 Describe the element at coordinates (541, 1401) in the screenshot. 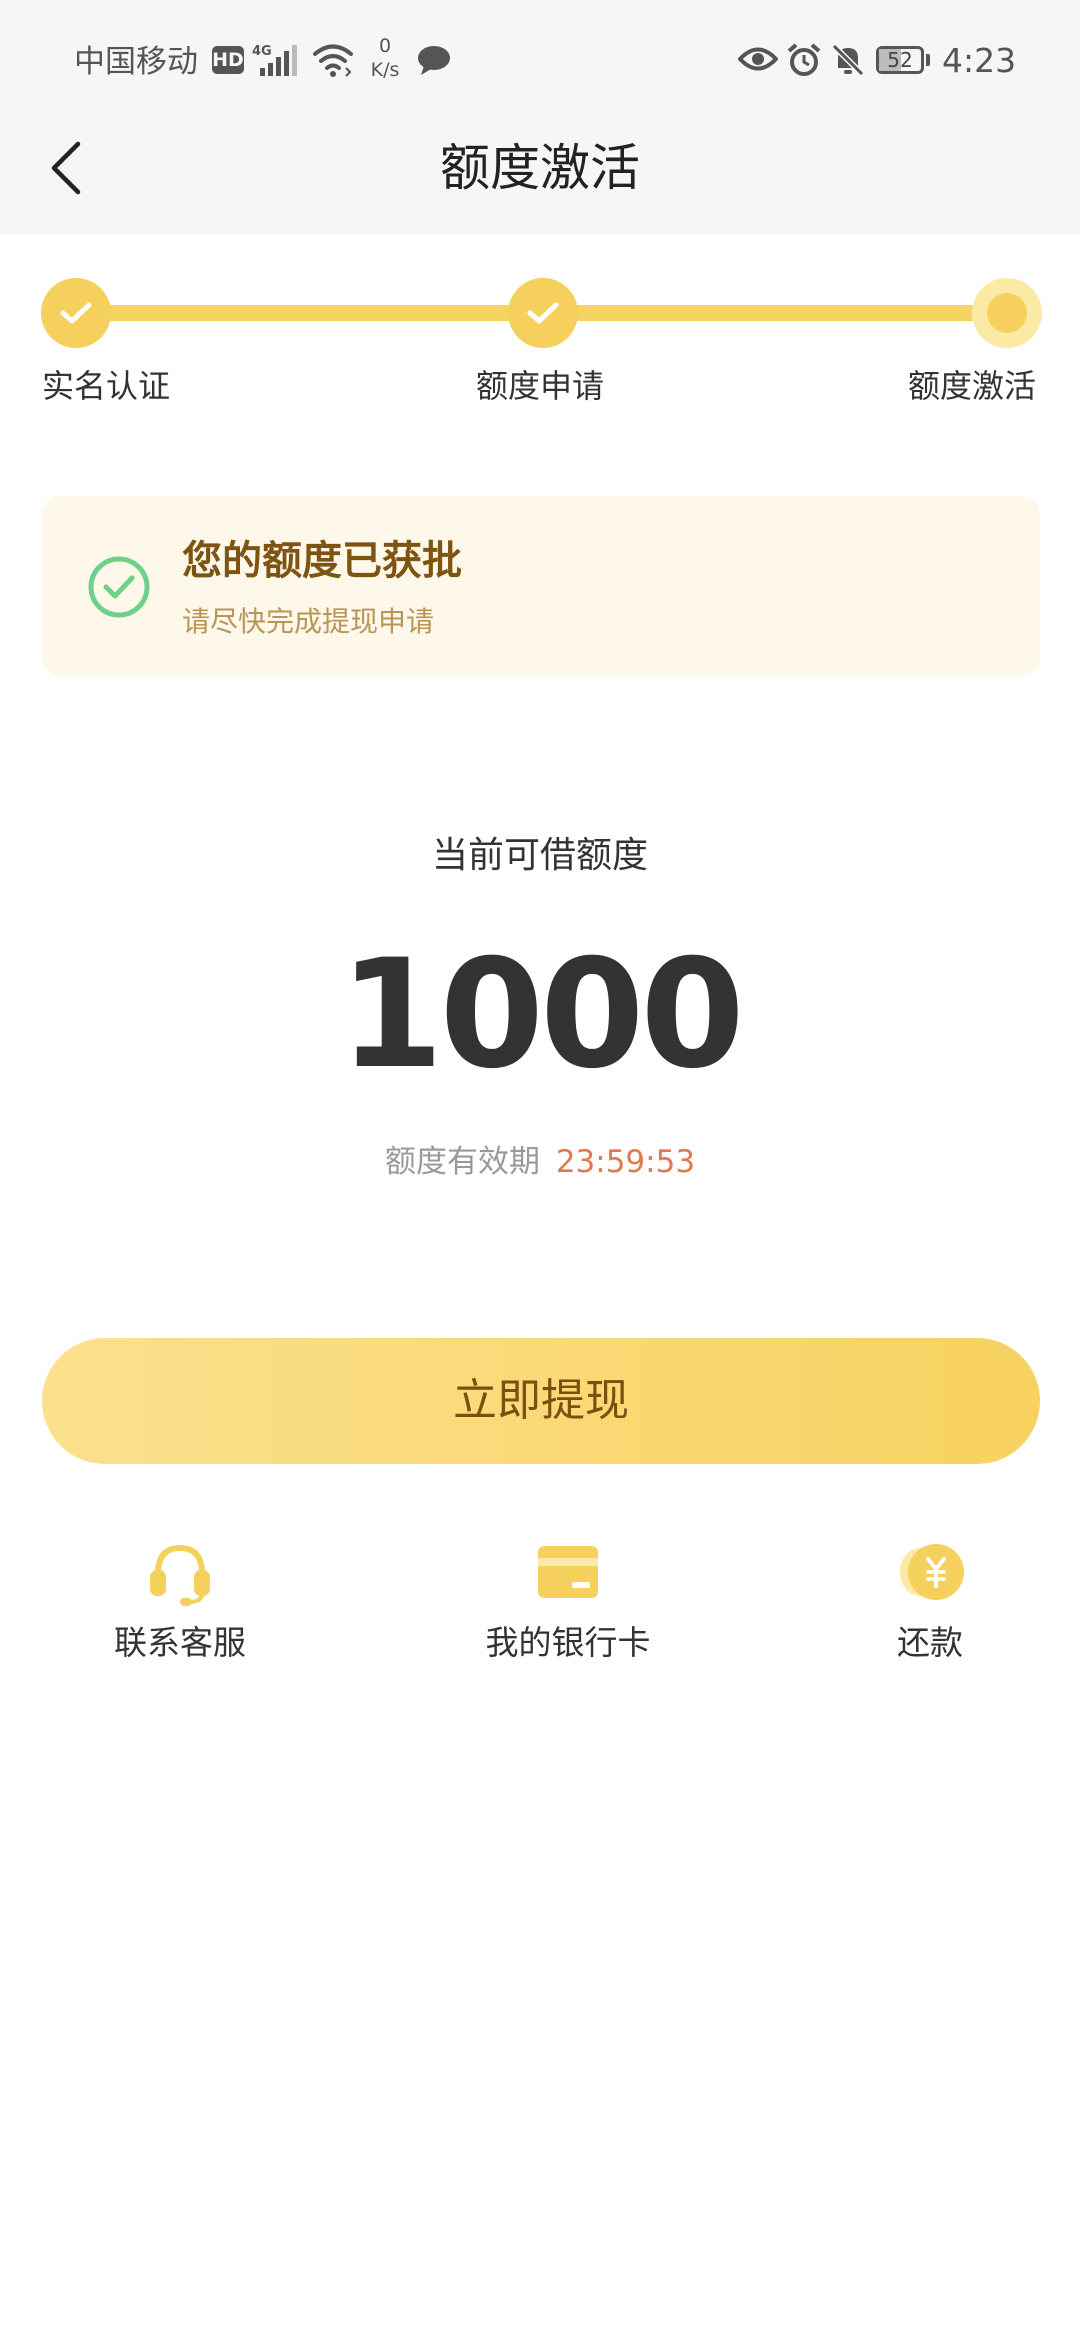

I see `withdraw-button: 立即提现` at that location.